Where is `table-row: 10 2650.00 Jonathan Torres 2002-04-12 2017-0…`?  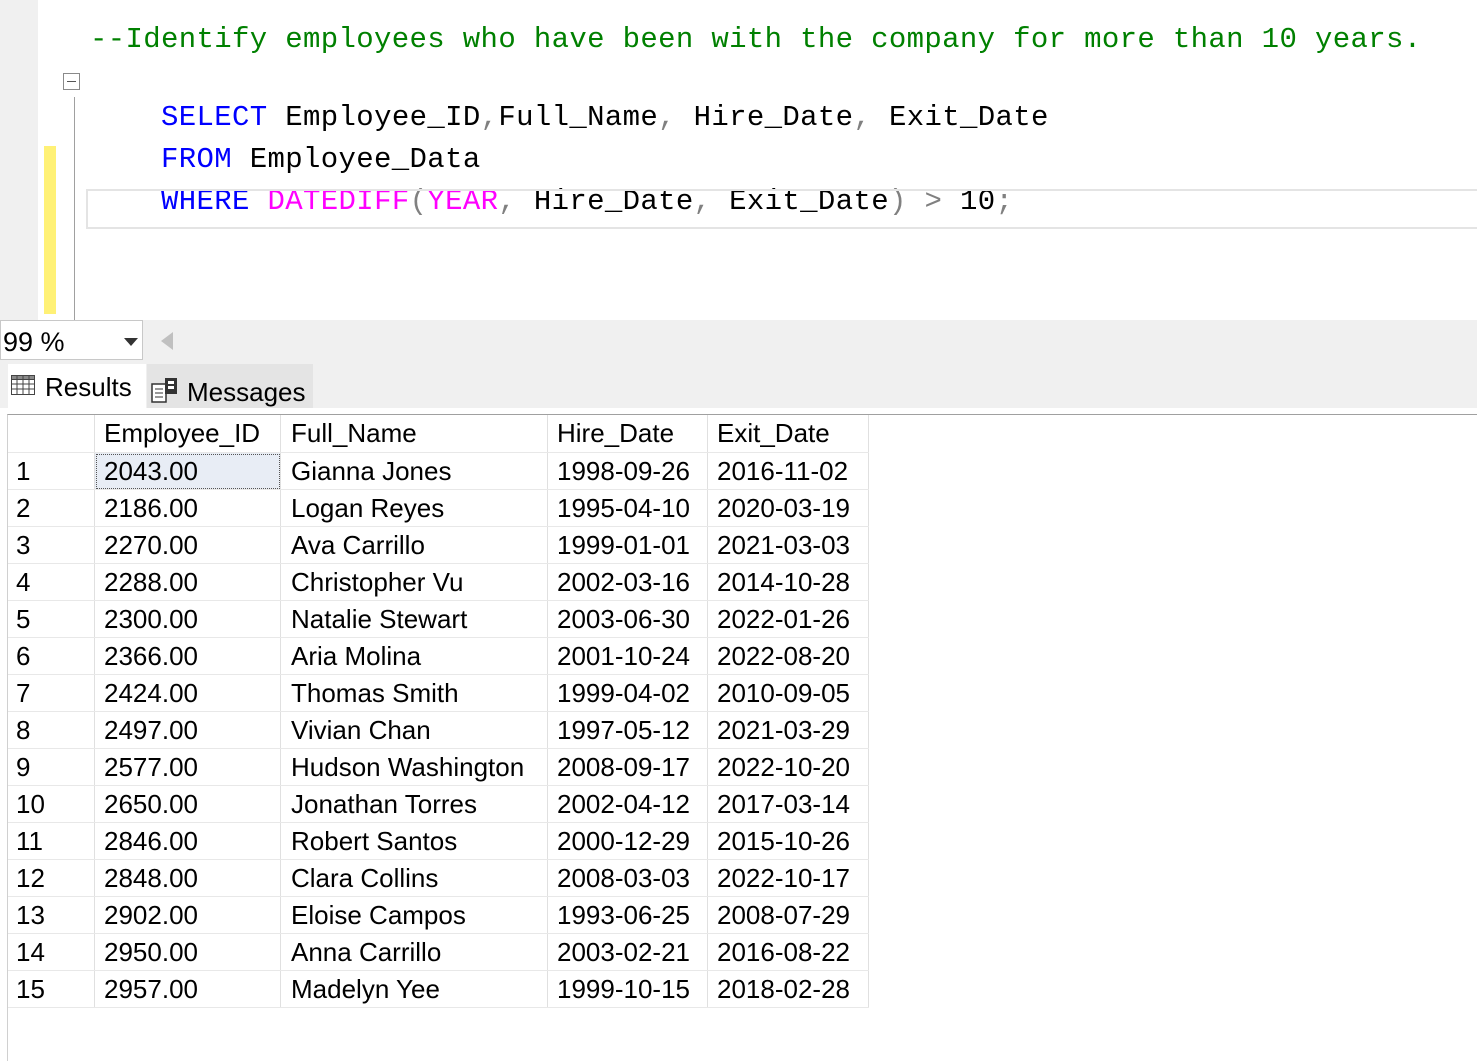 table-row: 10 2650.00 Jonathan Torres 2002-04-12 2017-0… is located at coordinates (438, 804).